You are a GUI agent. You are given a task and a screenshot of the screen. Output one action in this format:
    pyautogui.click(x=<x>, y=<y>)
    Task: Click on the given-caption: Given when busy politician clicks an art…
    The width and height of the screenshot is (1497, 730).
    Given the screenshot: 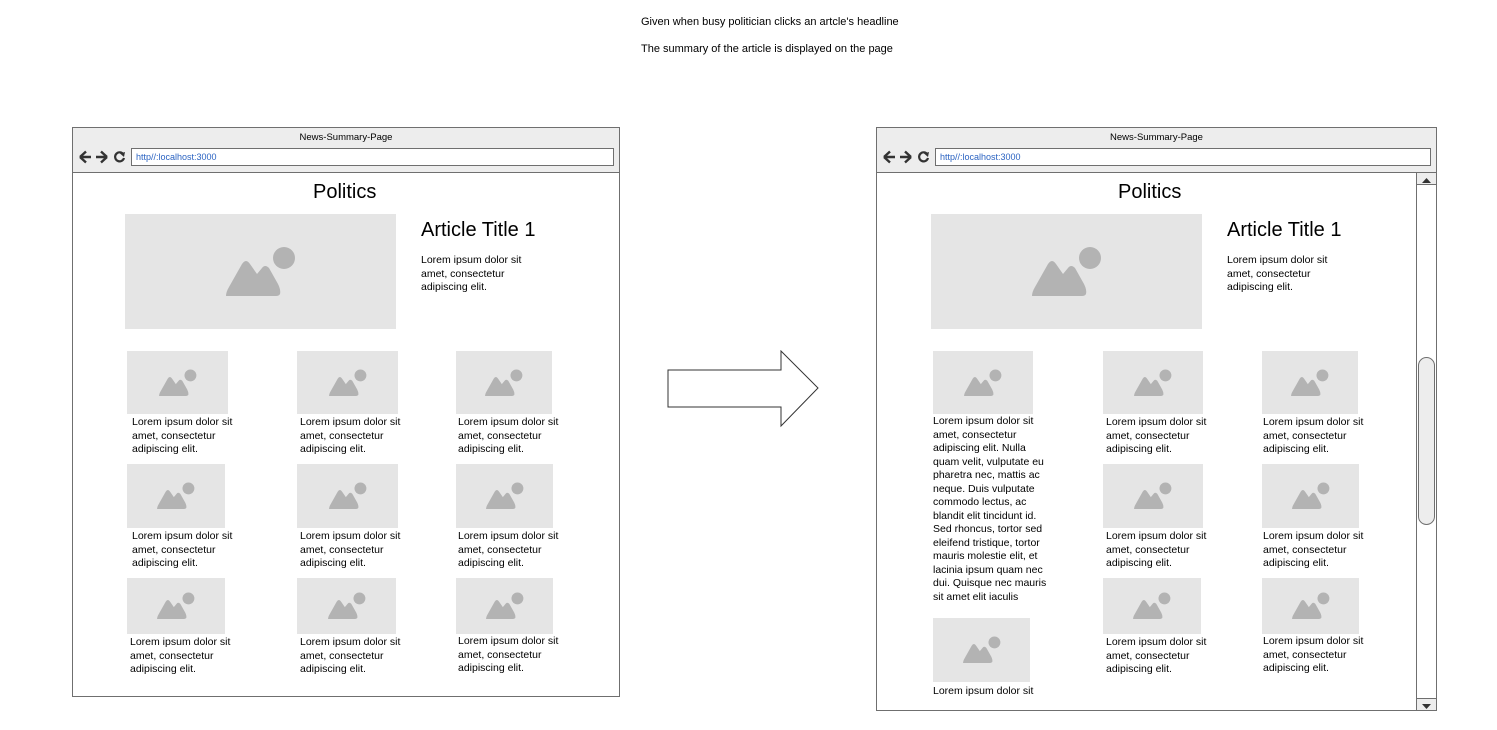 What is the action you would take?
    pyautogui.click(x=770, y=22)
    